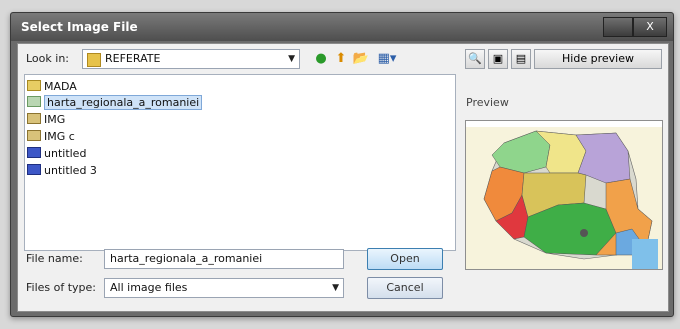 The height and width of the screenshot is (329, 680). I want to click on black-sea, so click(645, 254).